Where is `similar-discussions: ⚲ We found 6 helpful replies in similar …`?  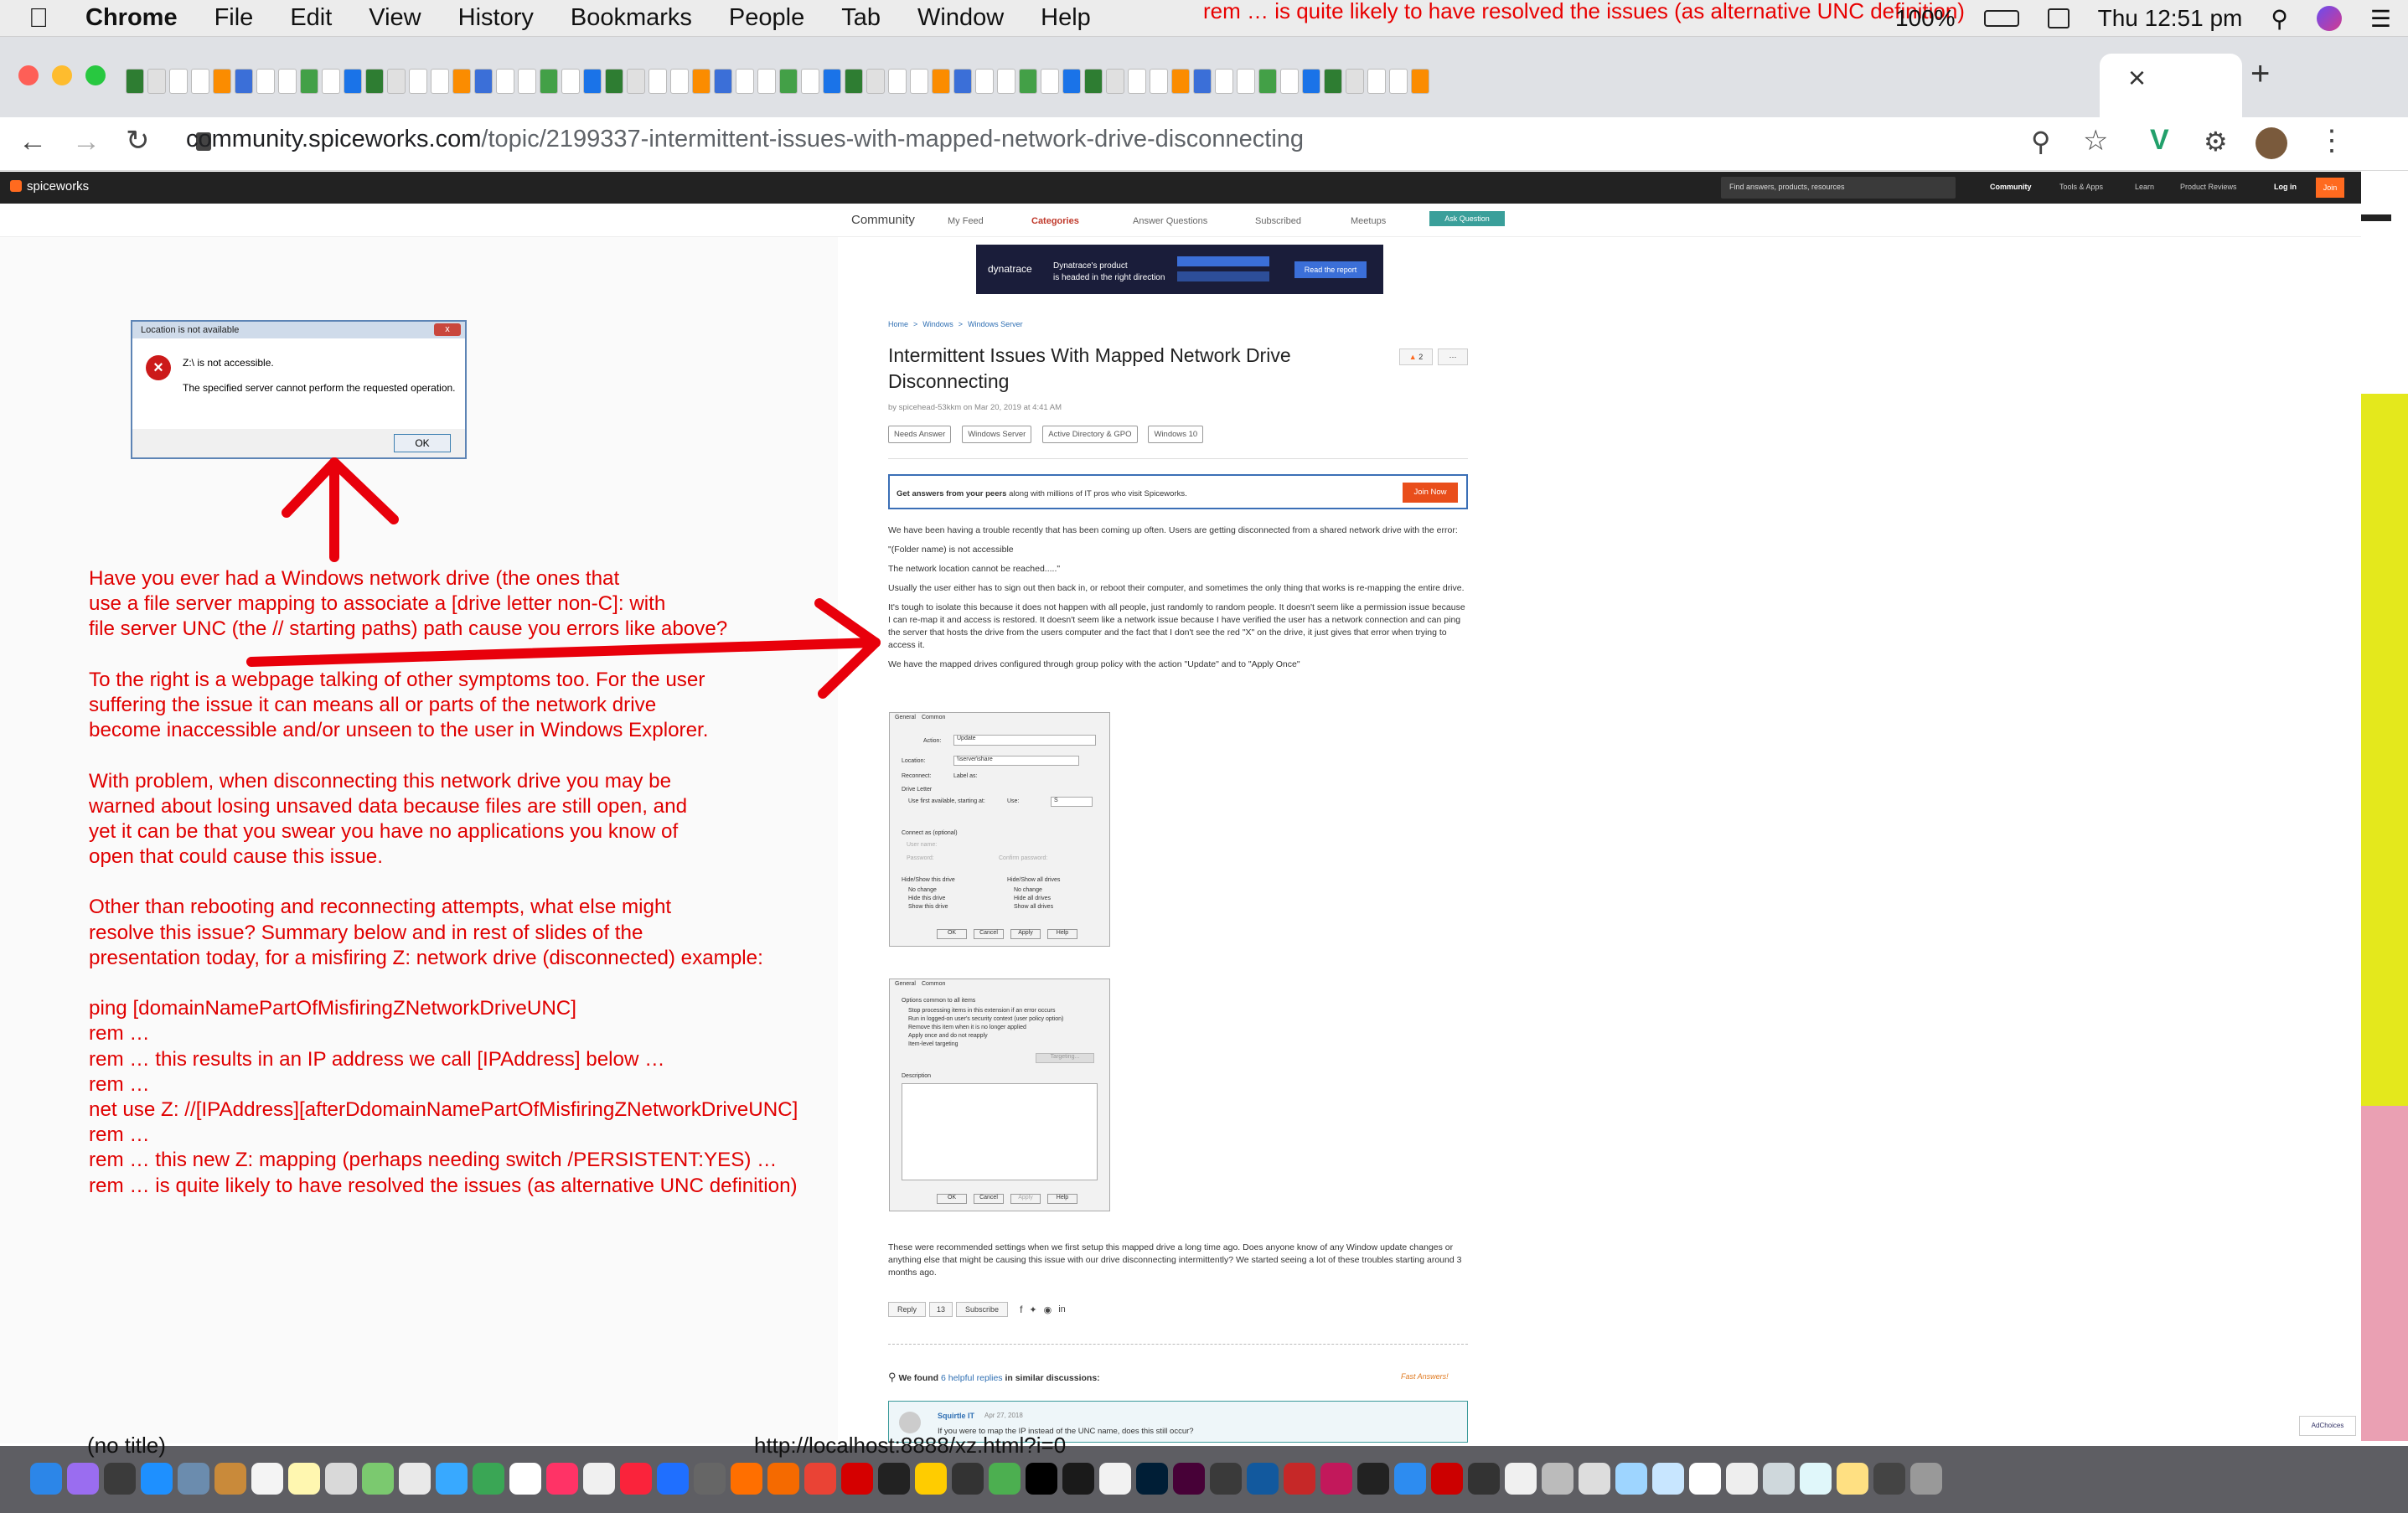
similar-discussions: ⚲ We found 6 helpful replies in similar … is located at coordinates (994, 1377).